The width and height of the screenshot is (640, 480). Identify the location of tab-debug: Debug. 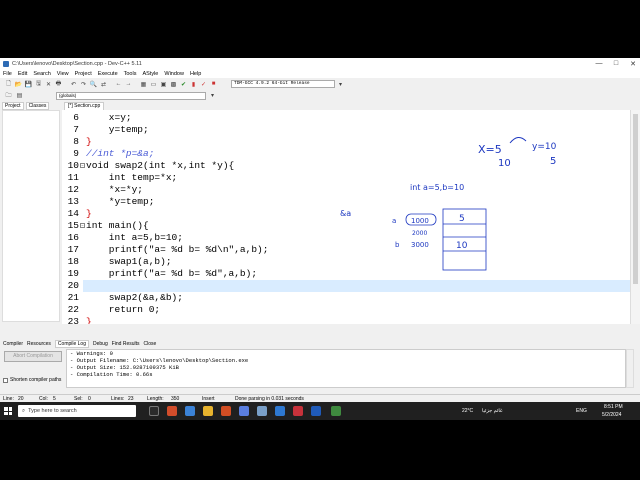
(100, 344).